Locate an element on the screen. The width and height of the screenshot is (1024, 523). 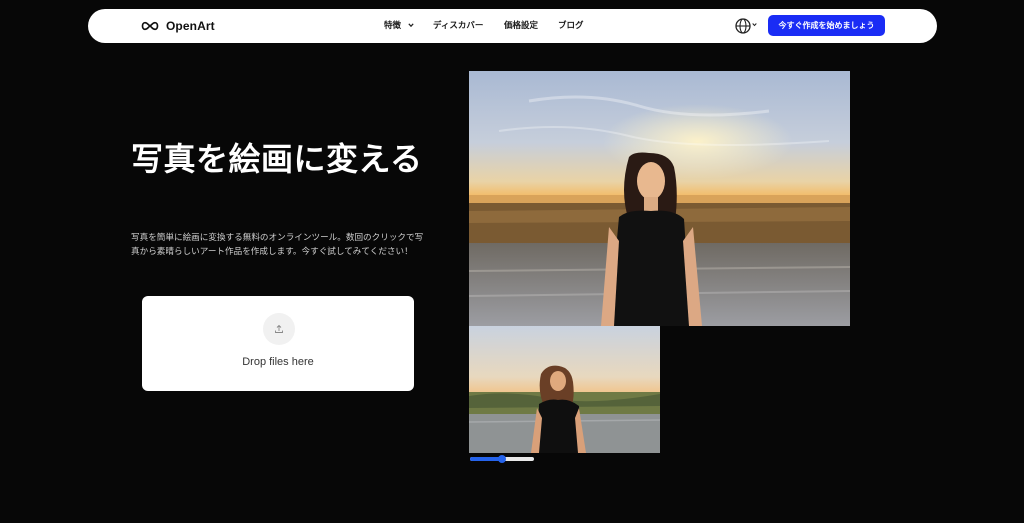
start-creating-button: 今すぐ作成を始めましょう is located at coordinates (826, 25).